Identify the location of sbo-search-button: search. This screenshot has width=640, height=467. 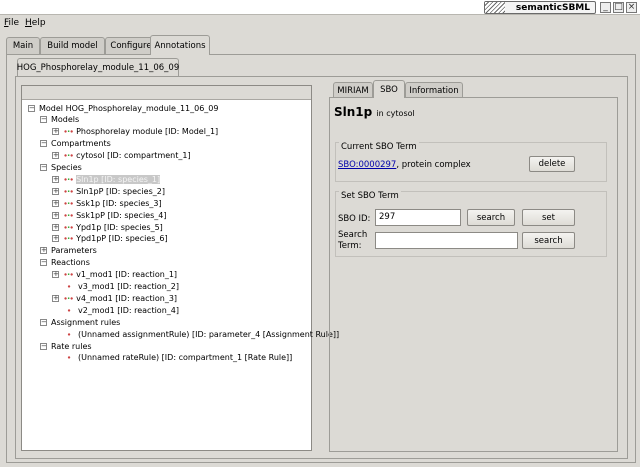
(491, 217).